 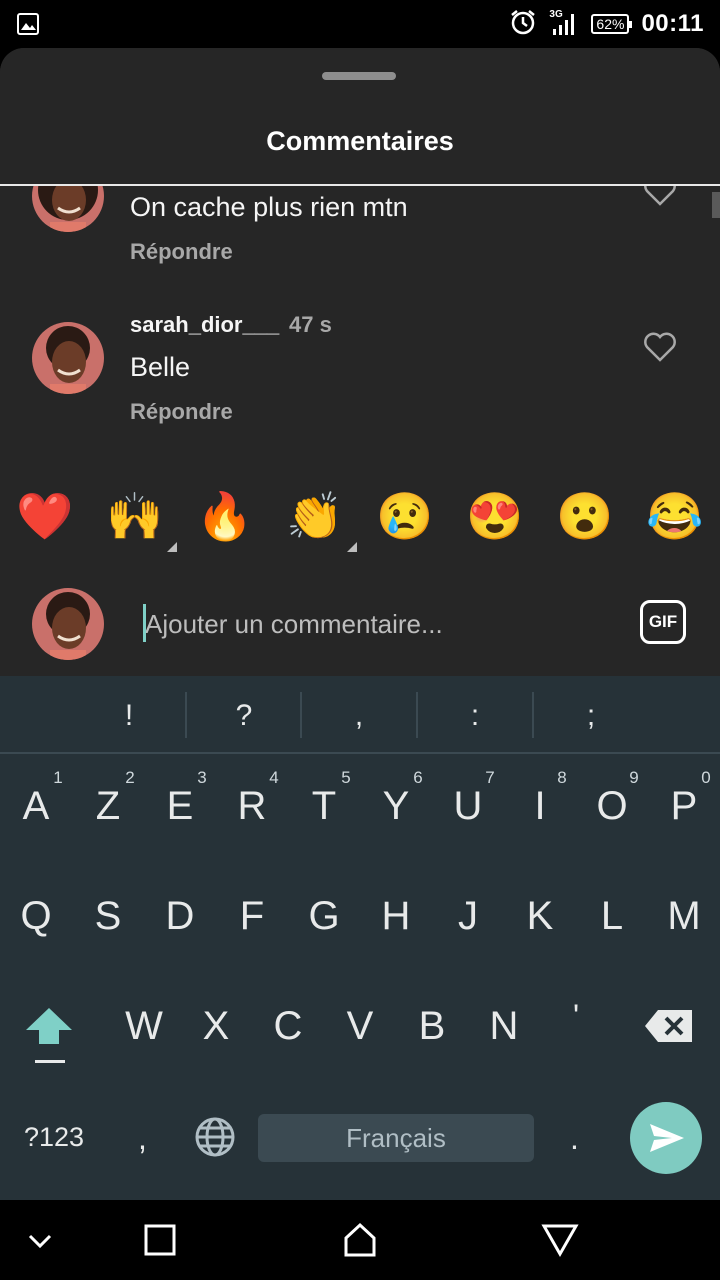 What do you see at coordinates (716, 205) in the screenshot?
I see `scrollbar` at bounding box center [716, 205].